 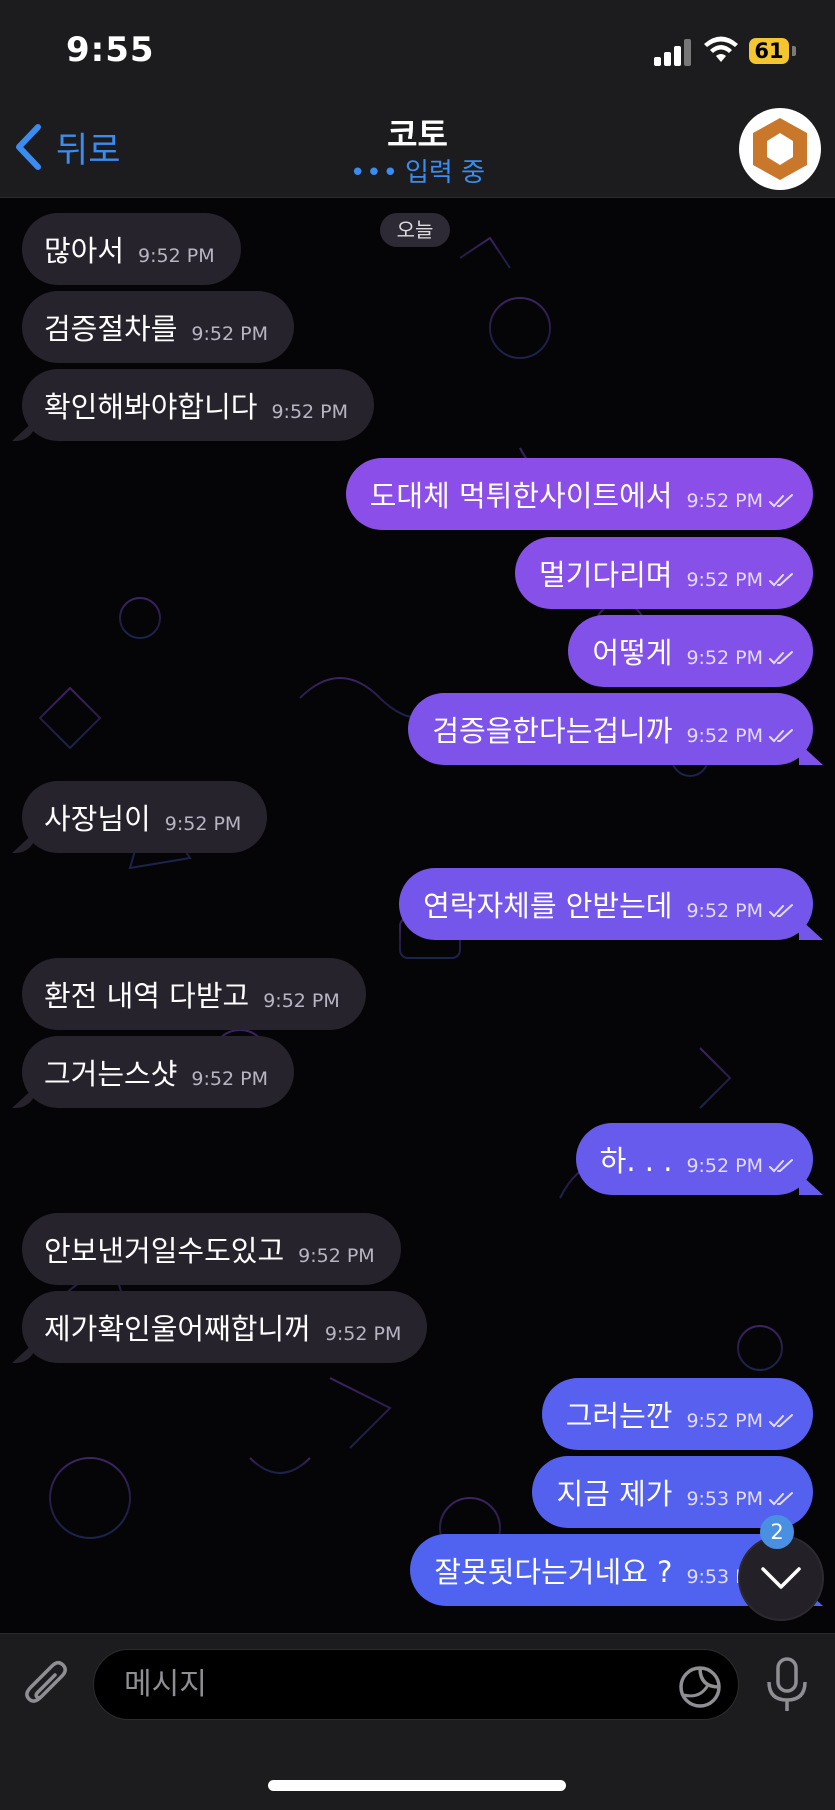 I want to click on typing-label: 입력 중, so click(x=445, y=173).